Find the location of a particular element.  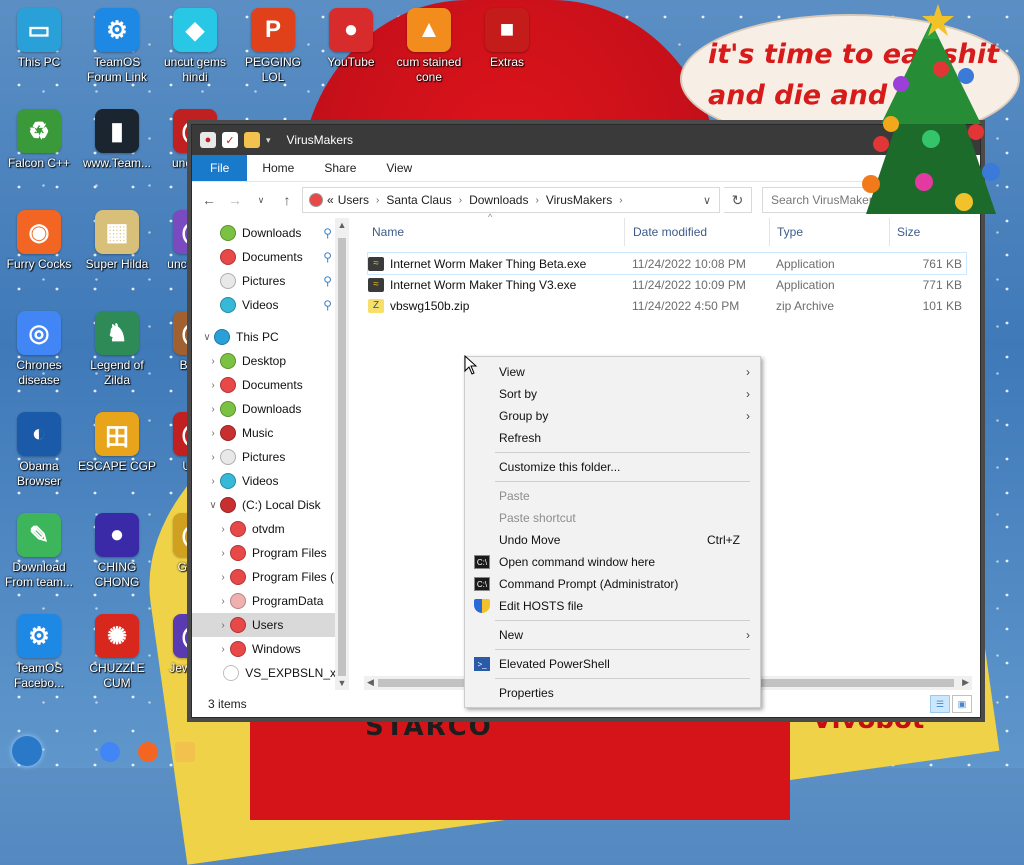

menu-item-paste: Paste is located at coordinates (612, 496).